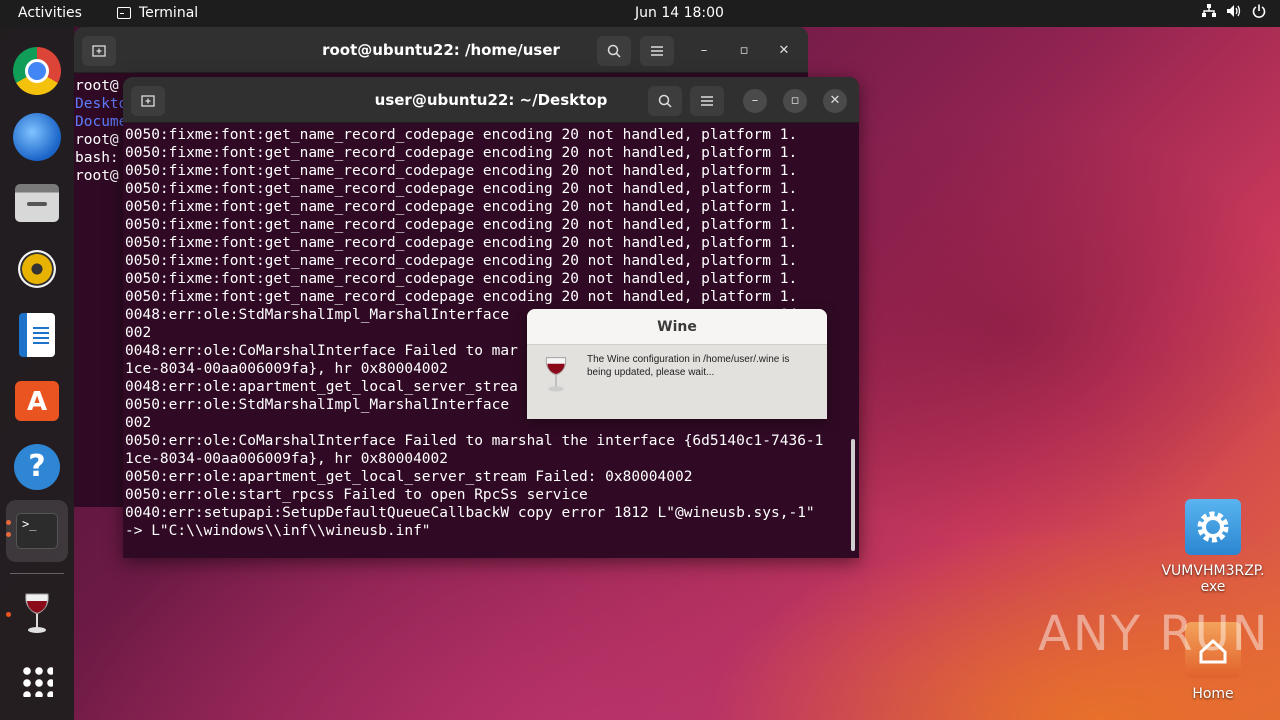 The image size is (1280, 720). I want to click on dock-thunderbird, so click(37, 137).